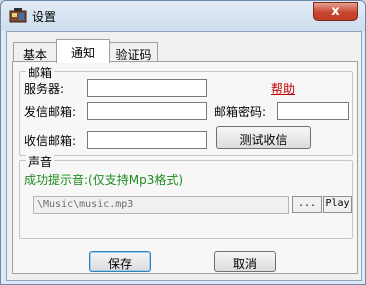 The height and width of the screenshot is (285, 366). Describe the element at coordinates (83, 51) in the screenshot. I see `tab-notify: 通知` at that location.